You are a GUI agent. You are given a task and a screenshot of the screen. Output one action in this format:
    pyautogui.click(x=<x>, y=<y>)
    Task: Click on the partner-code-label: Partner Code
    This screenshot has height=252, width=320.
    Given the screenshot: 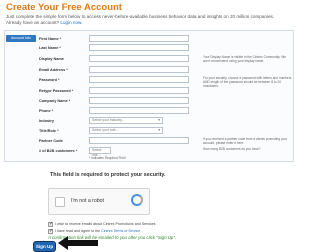 What is the action you would take?
    pyautogui.click(x=51, y=141)
    